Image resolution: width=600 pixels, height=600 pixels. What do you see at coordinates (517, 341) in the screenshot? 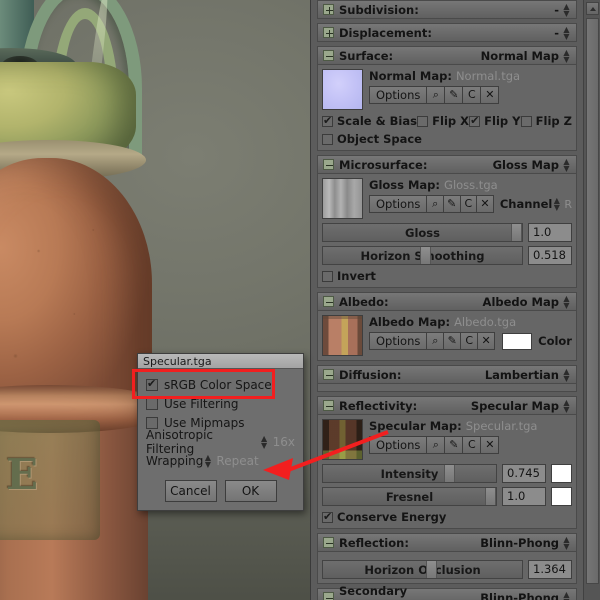
I see `color-swatch` at bounding box center [517, 341].